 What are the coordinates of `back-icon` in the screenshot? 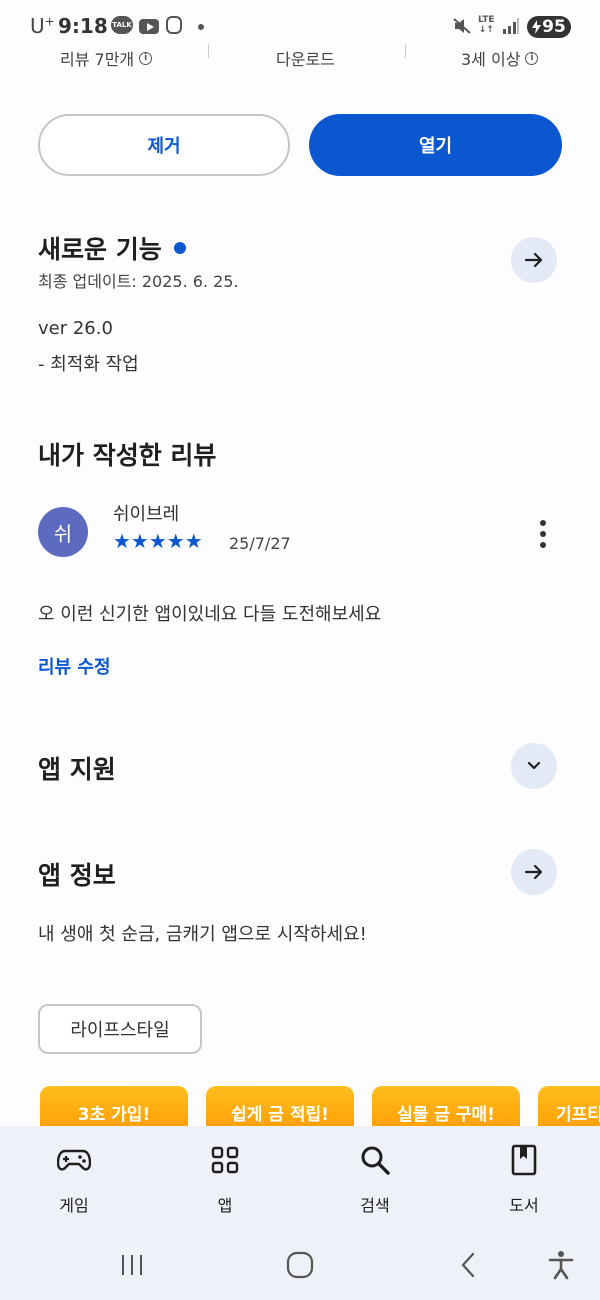 It's located at (468, 1265).